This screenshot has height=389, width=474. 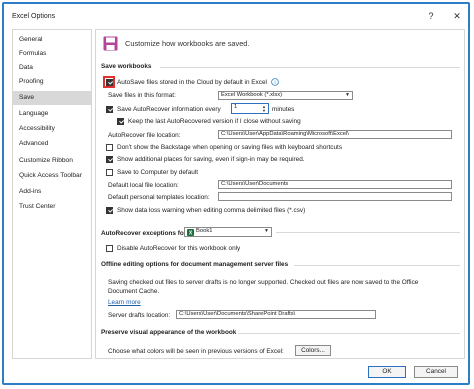 I want to click on close-button: ✕, so click(x=457, y=16).